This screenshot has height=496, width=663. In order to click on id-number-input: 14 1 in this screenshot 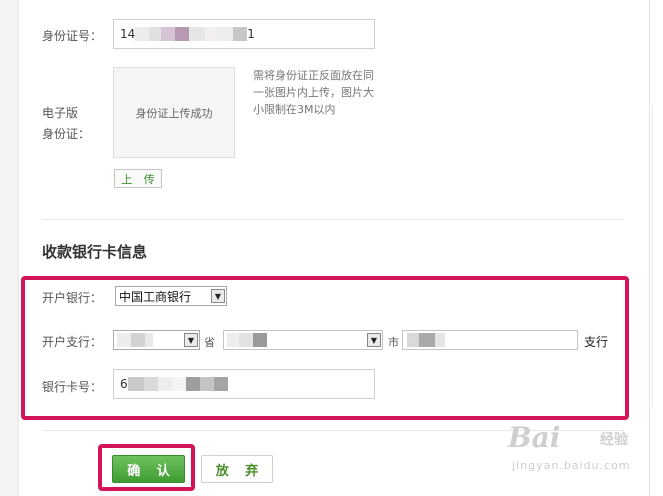, I will do `click(244, 34)`.